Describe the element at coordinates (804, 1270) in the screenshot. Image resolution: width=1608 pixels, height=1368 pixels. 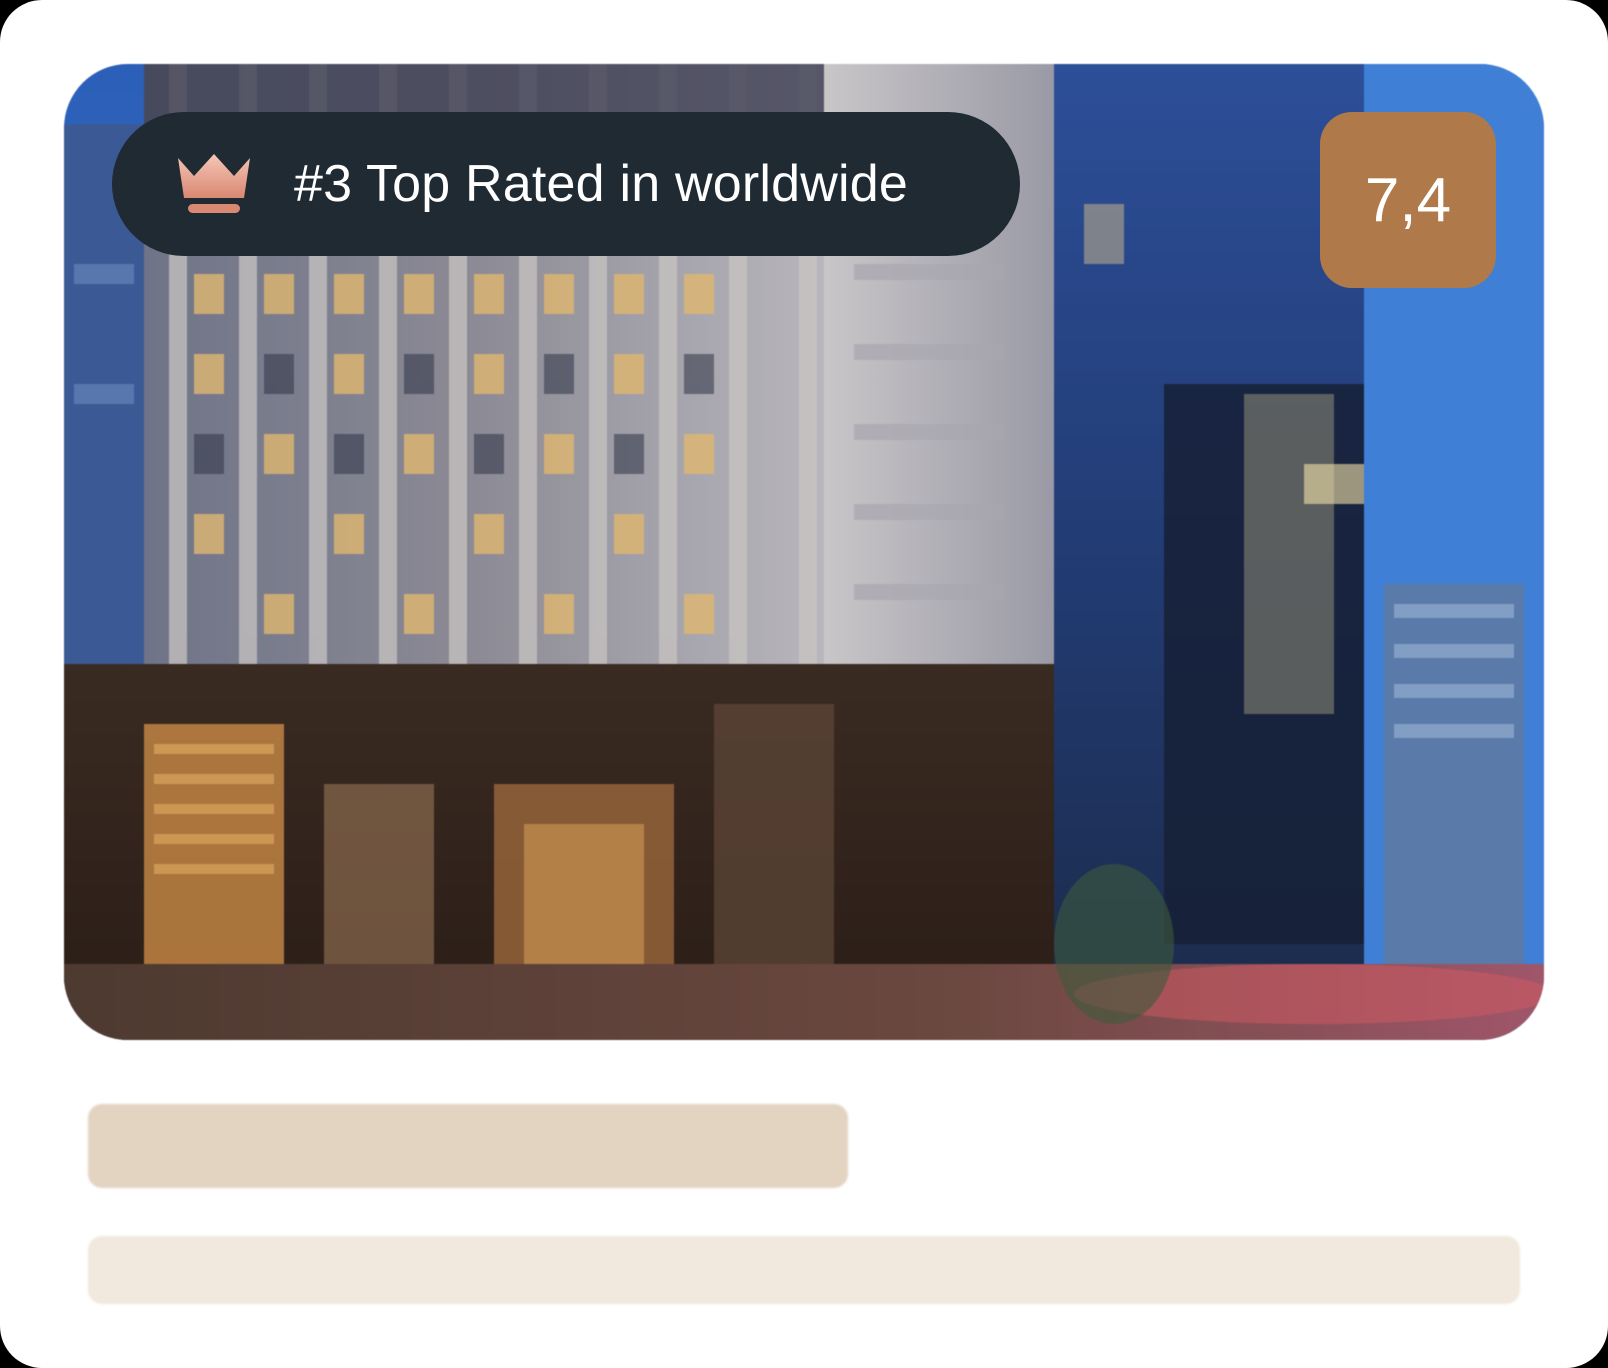
I see `subtitle-placeholder` at that location.